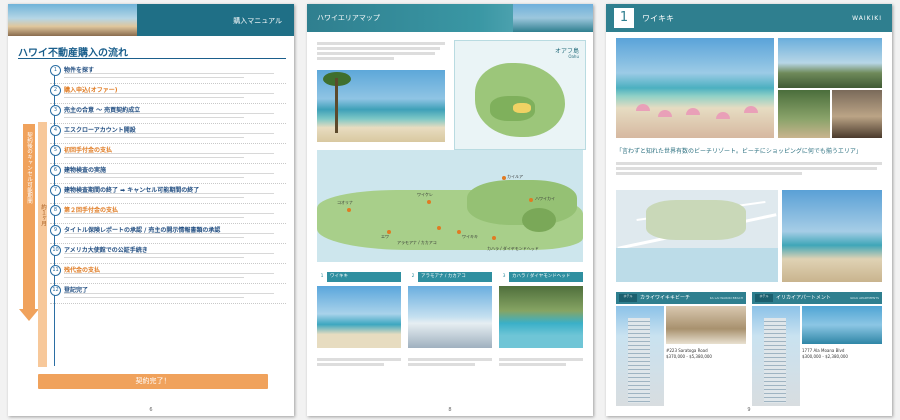 This screenshot has width=900, height=420. Describe the element at coordinates (539, 220) in the screenshot. I see `diamond-head-shape` at that location.